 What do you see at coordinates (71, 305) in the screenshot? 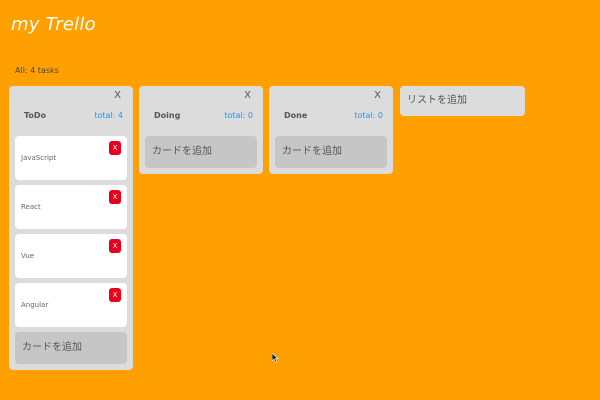
I see `card-angular: Angular X` at bounding box center [71, 305].